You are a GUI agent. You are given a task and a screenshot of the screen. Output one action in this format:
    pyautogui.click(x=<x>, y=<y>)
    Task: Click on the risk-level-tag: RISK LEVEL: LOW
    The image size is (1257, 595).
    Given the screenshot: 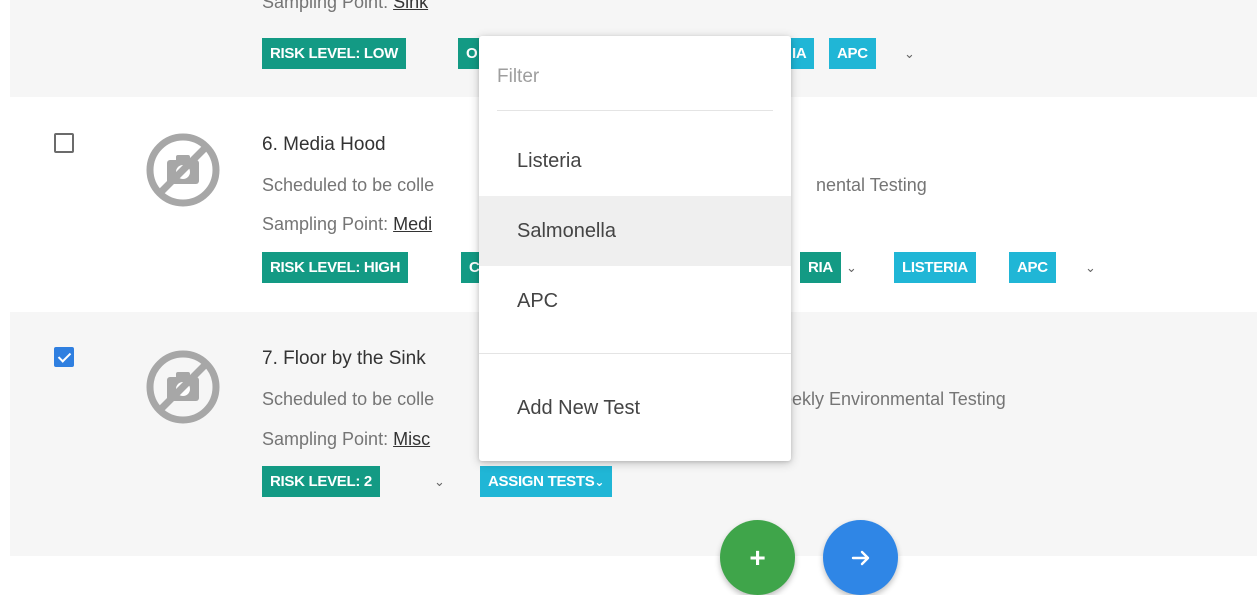 What is the action you would take?
    pyautogui.click(x=334, y=53)
    